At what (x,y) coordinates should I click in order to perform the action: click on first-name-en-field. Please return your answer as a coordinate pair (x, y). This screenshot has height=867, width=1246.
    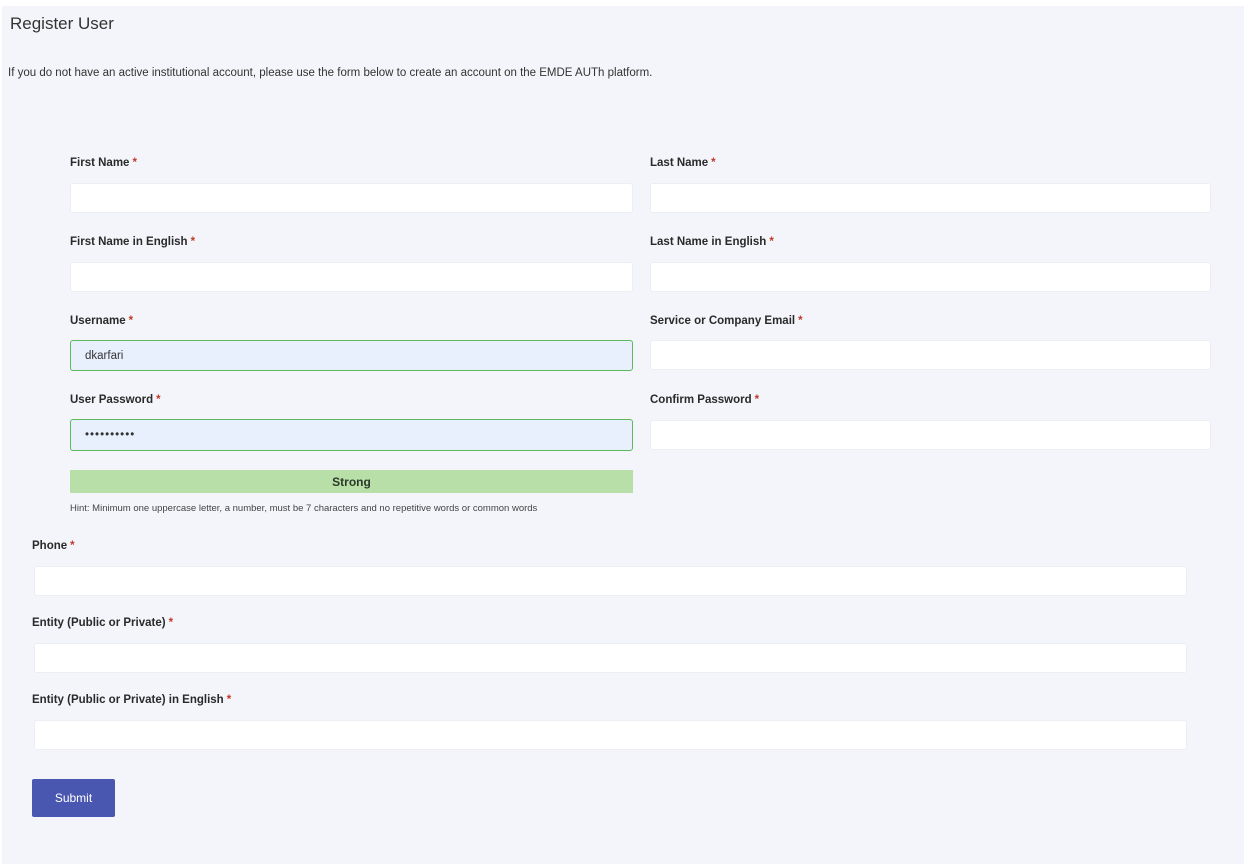
    Looking at the image, I should click on (351, 277).